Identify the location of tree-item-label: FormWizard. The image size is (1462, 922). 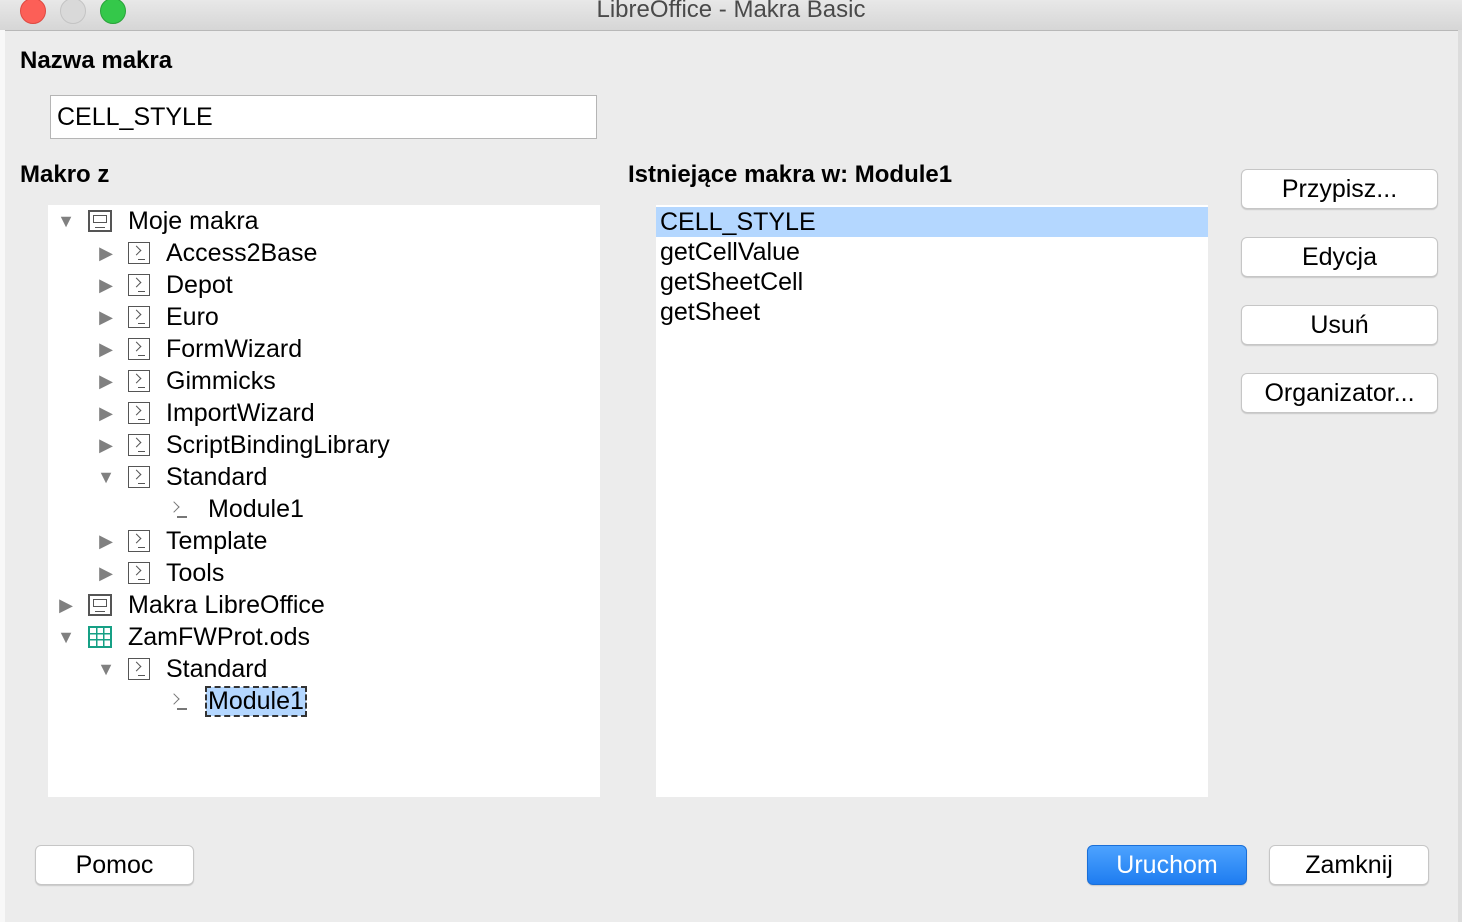
(234, 348).